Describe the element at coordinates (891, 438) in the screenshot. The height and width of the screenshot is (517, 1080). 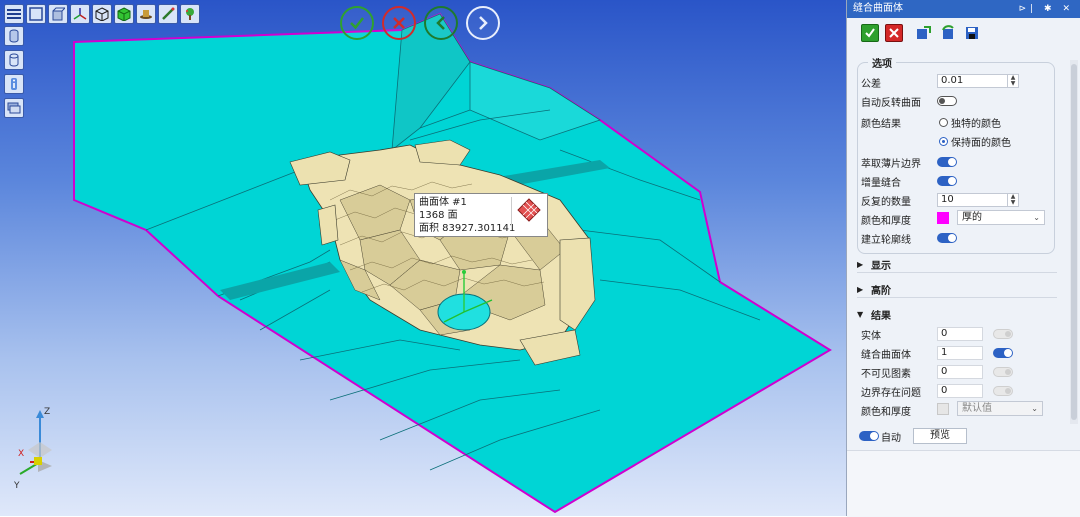
I see `auto-label: 自动` at that location.